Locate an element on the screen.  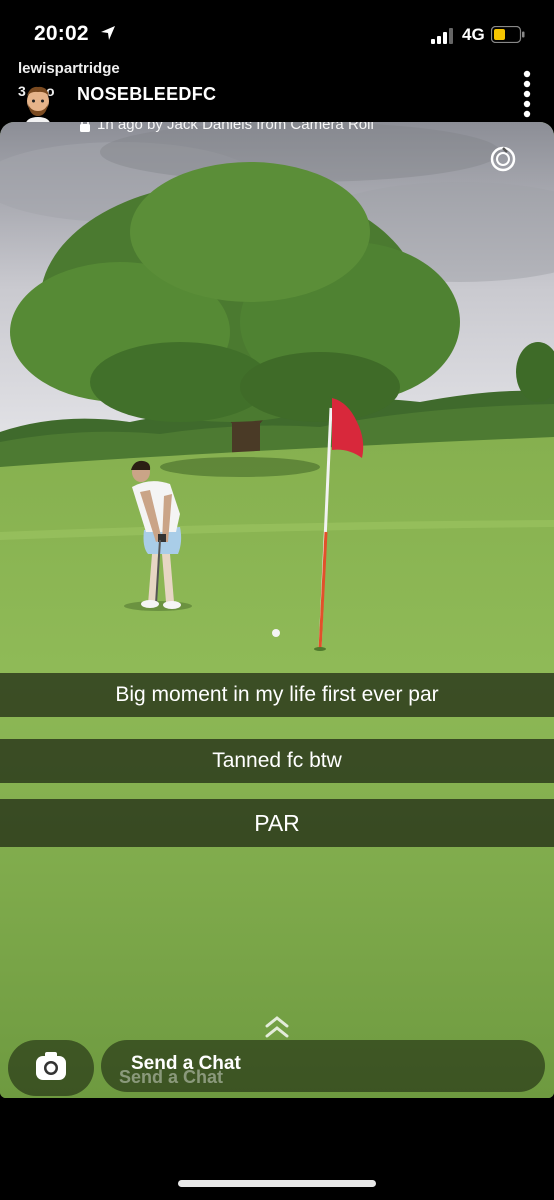
caption-text: Big moment in my life first ever par is located at coordinates (277, 694).